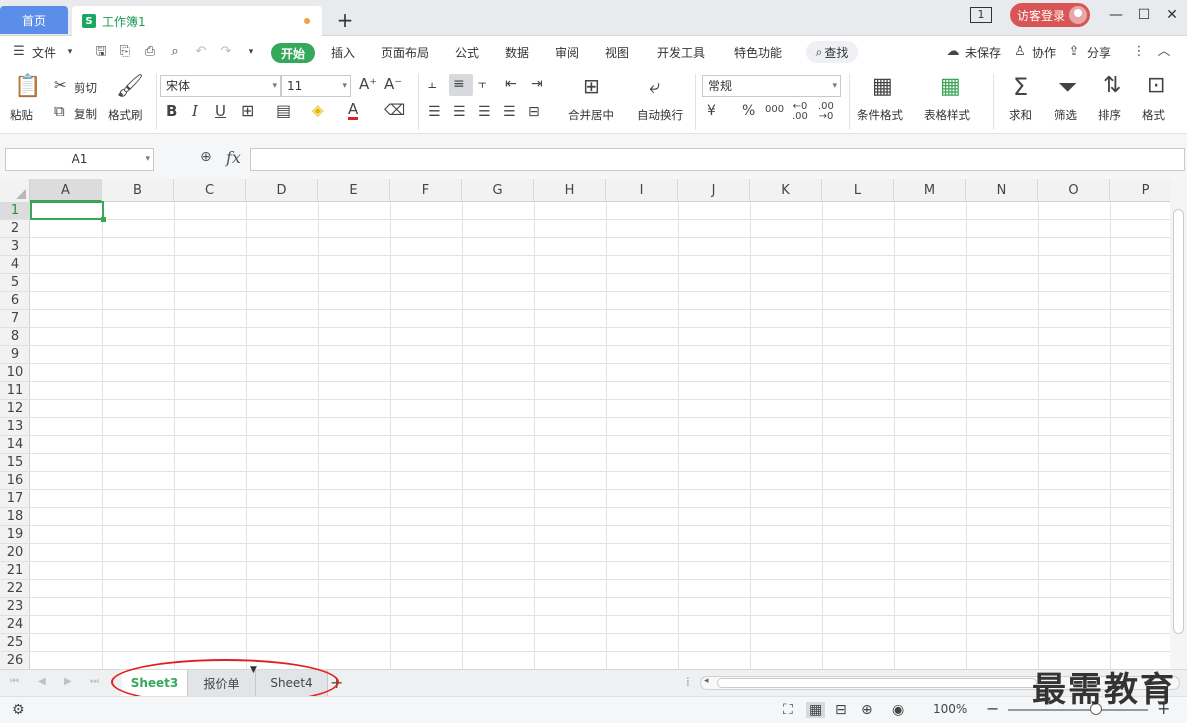 The height and width of the screenshot is (723, 1187). I want to click on font-color-button: A, so click(353, 111).